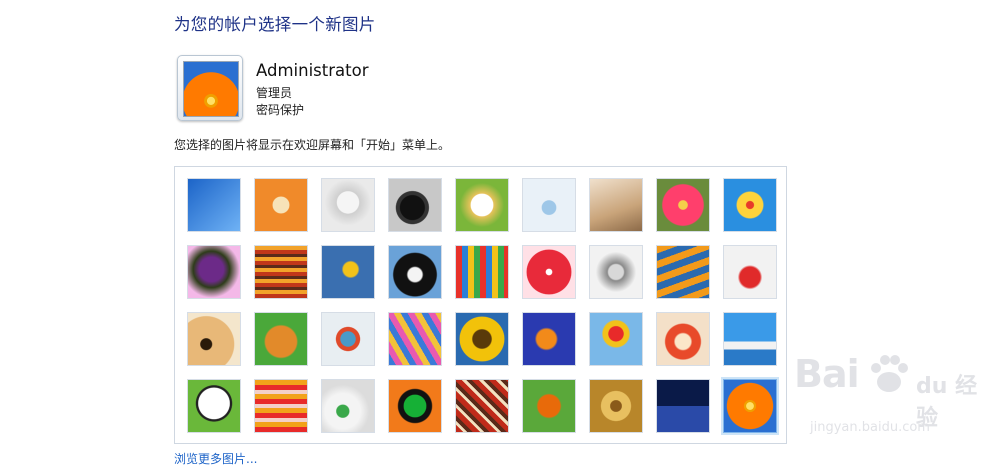  What do you see at coordinates (214, 406) in the screenshot?
I see `picture-soccer-ball` at bounding box center [214, 406].